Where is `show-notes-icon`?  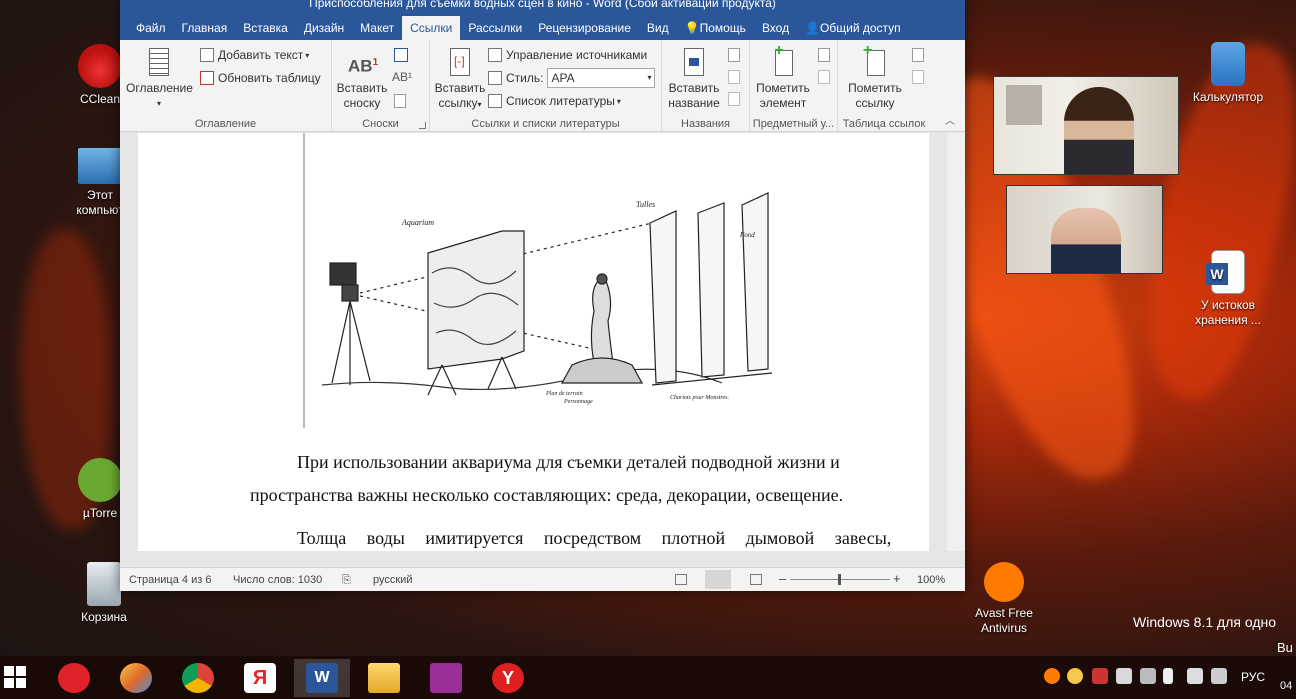 show-notes-icon is located at coordinates (400, 101).